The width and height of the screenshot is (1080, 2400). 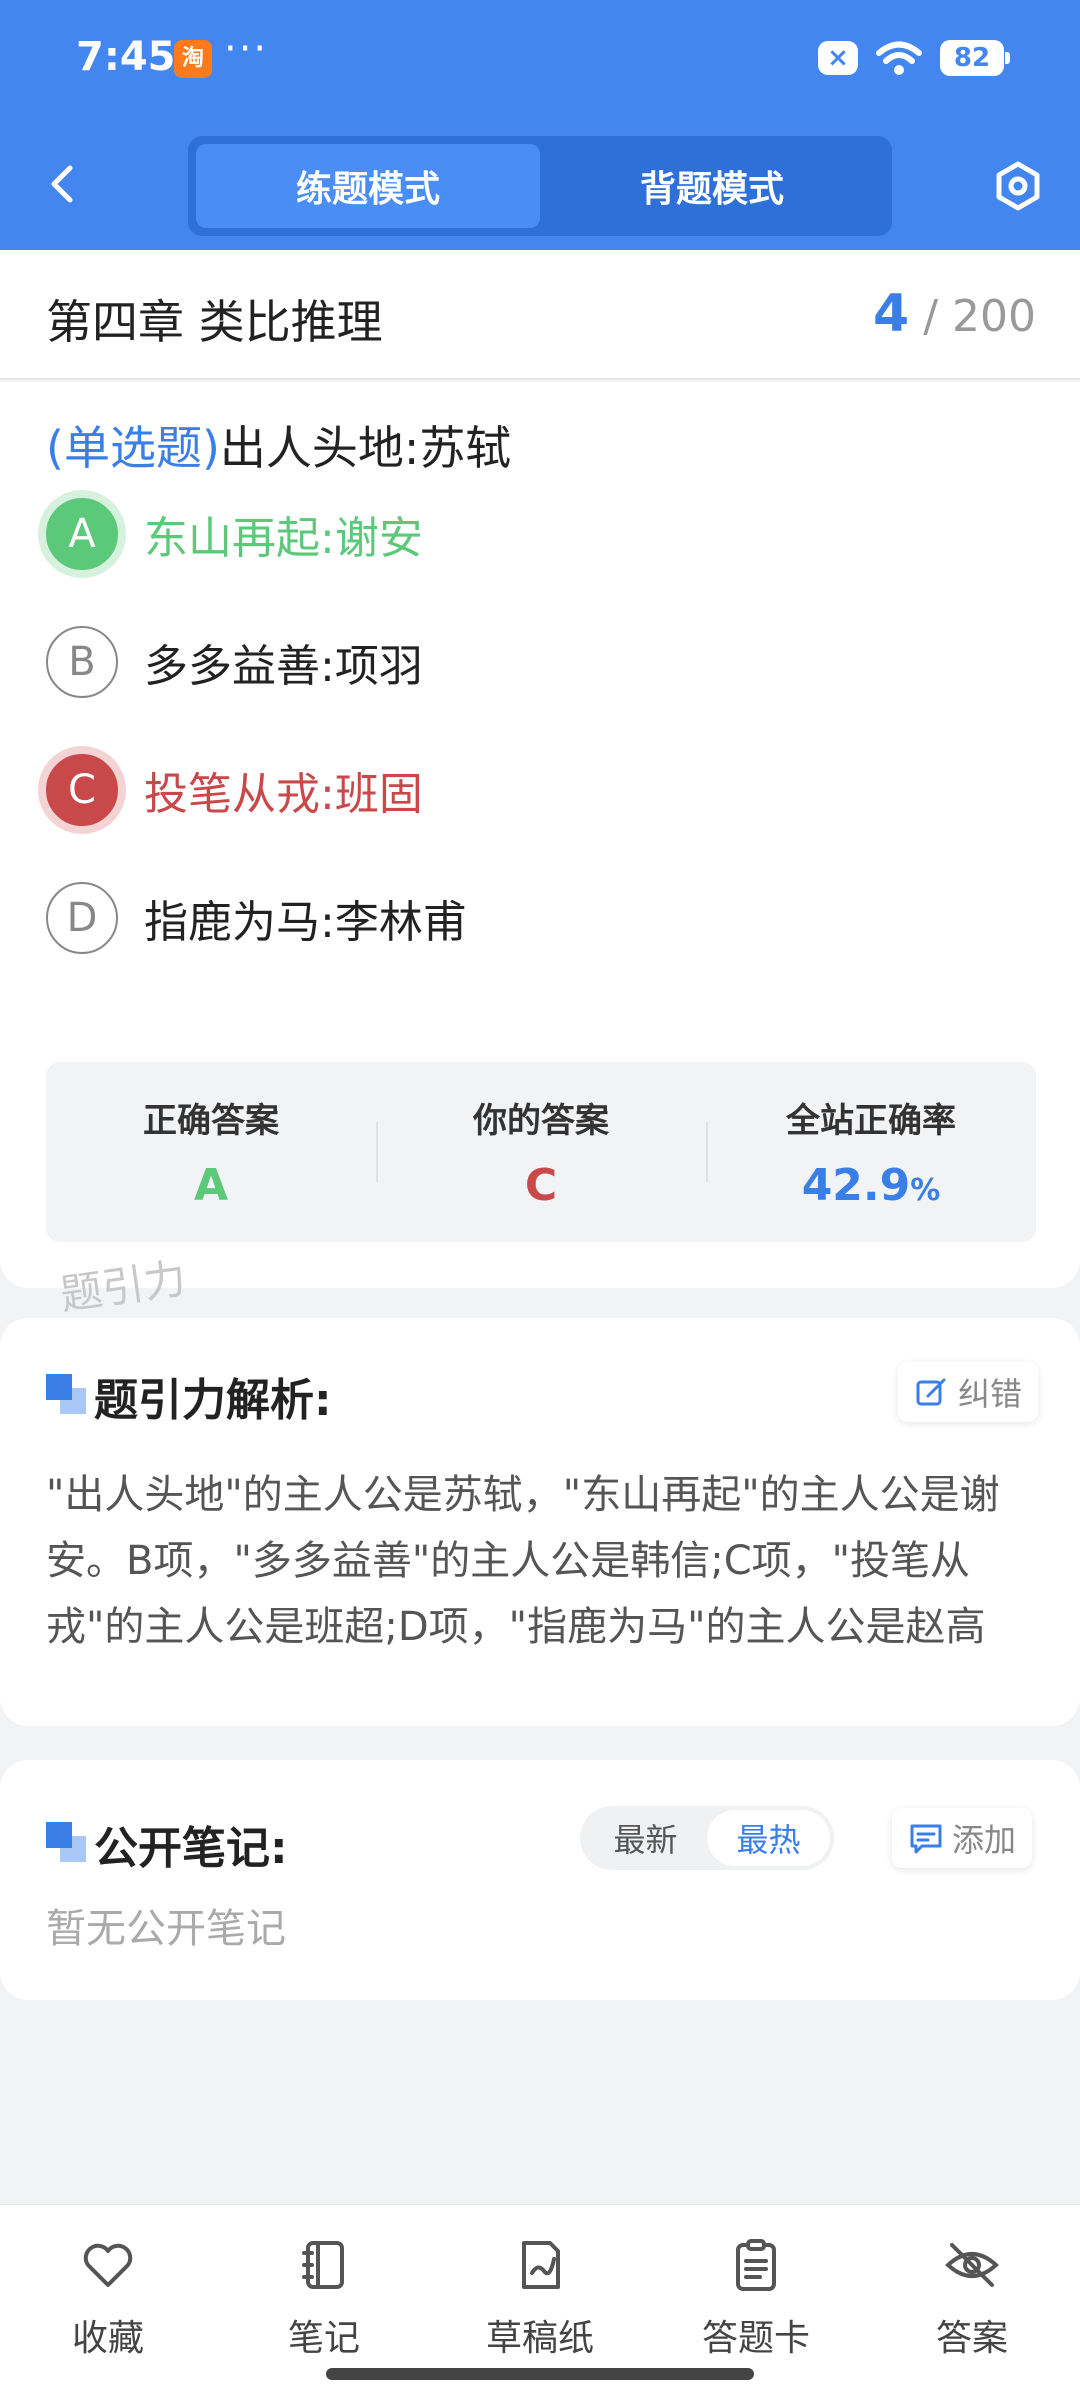 What do you see at coordinates (540, 125) in the screenshot?
I see `app-header: 7:45 淘 ··· × 82 练题模式 背题模式` at bounding box center [540, 125].